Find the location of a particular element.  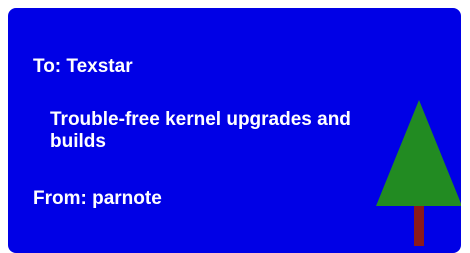

tree-foliage is located at coordinates (418, 153).